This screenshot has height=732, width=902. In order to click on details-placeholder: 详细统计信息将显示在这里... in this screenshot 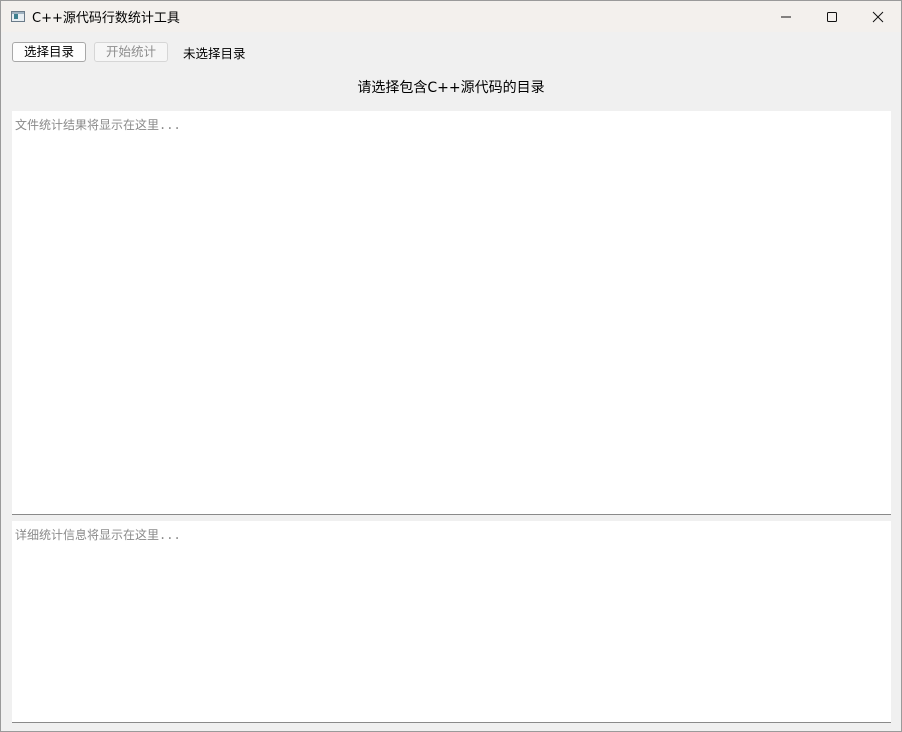, I will do `click(98, 535)`.